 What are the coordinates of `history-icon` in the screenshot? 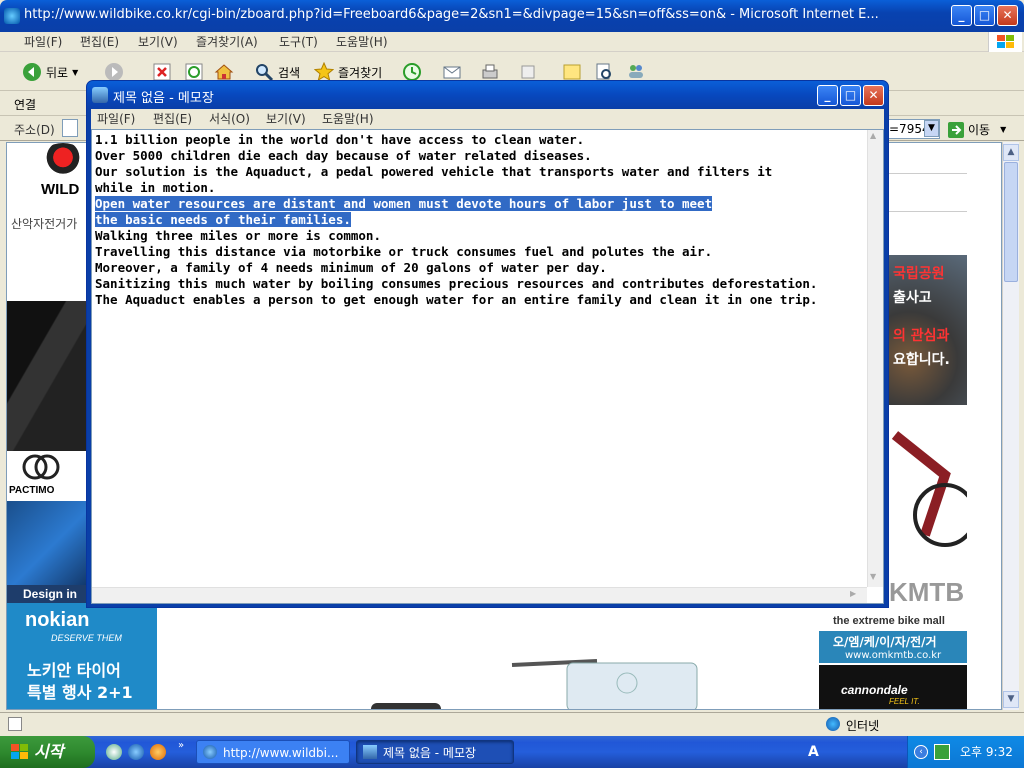 It's located at (412, 72).